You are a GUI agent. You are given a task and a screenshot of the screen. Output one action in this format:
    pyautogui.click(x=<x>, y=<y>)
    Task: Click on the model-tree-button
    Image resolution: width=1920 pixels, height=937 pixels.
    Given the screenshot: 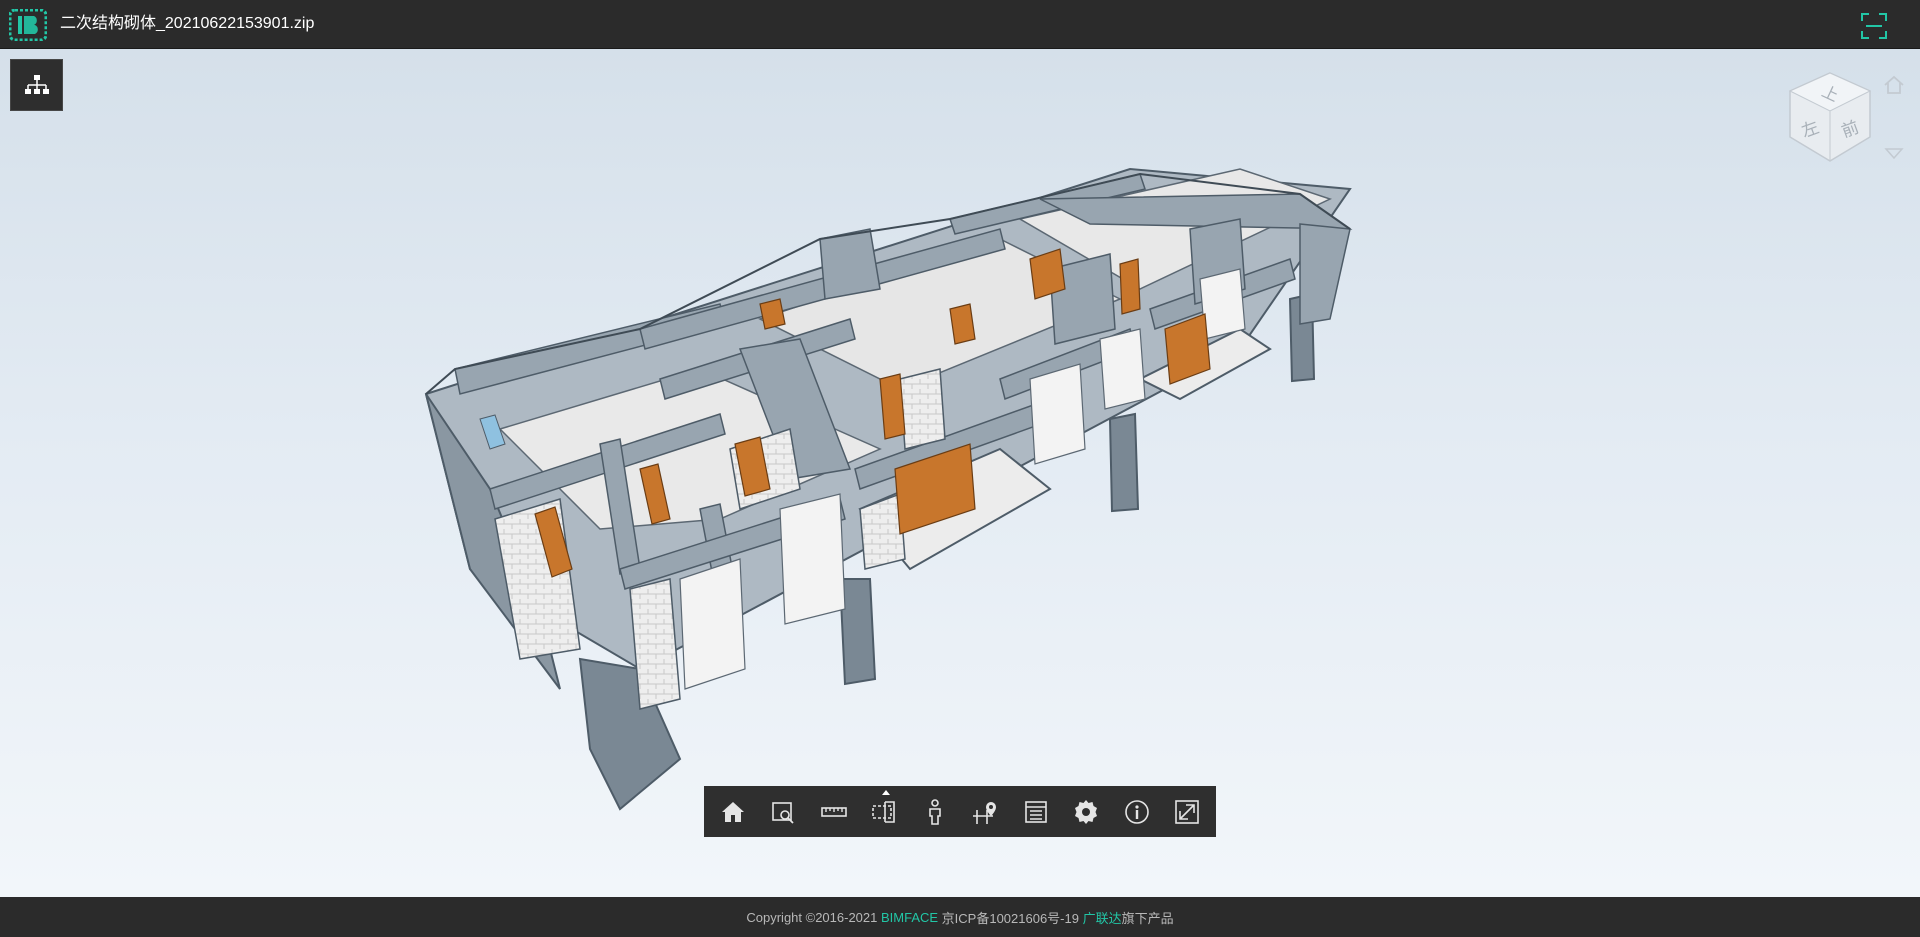 What is the action you would take?
    pyautogui.click(x=36, y=85)
    